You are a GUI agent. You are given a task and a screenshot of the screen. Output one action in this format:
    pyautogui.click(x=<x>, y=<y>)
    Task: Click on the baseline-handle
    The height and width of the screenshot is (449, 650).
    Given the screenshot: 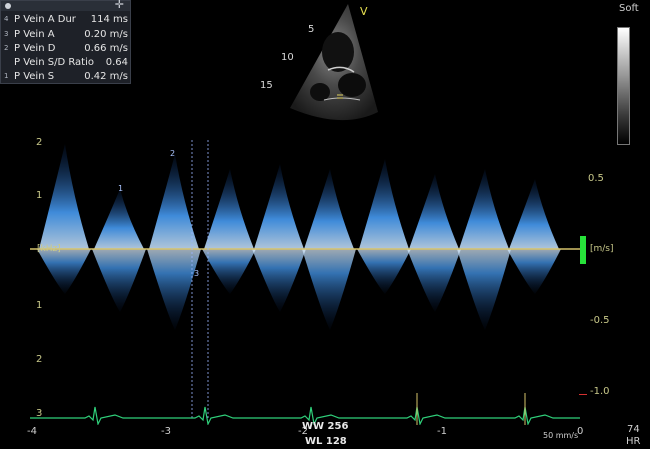 What is the action you would take?
    pyautogui.click(x=583, y=250)
    